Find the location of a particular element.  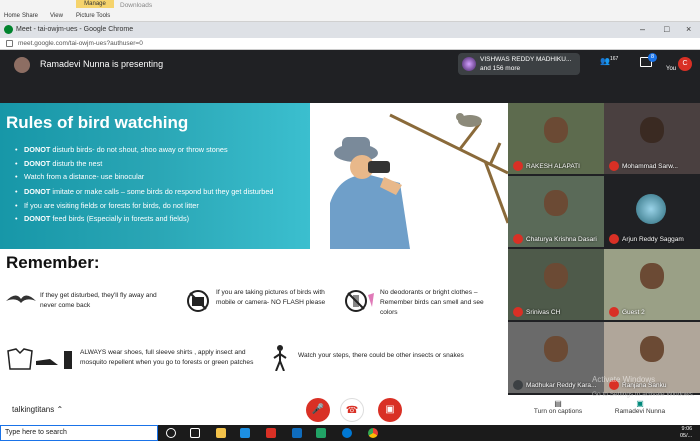

edge-browser-icon is located at coordinates (347, 433).